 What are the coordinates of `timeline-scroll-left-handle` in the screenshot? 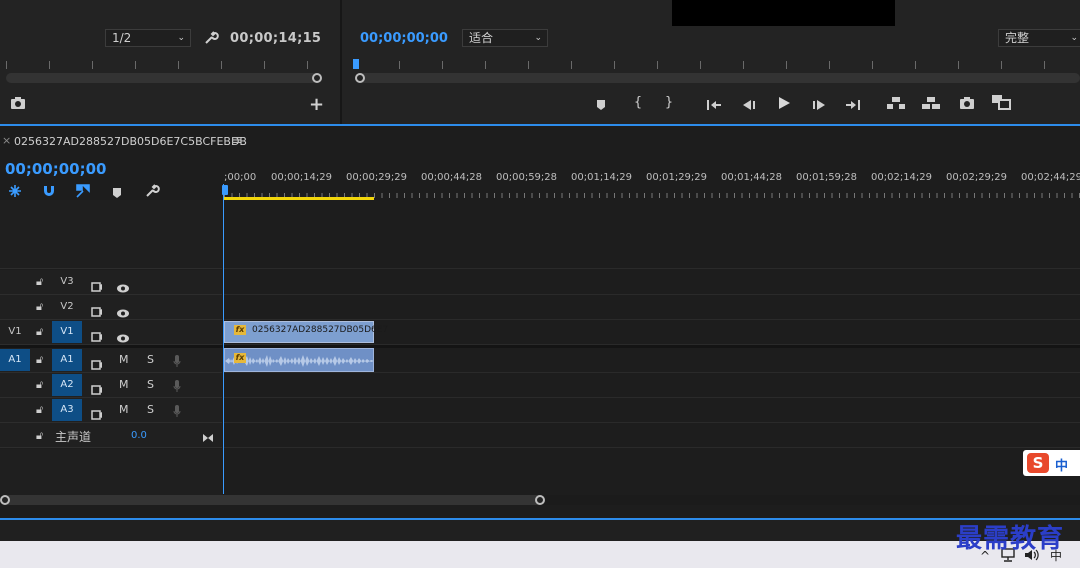 It's located at (5, 500).